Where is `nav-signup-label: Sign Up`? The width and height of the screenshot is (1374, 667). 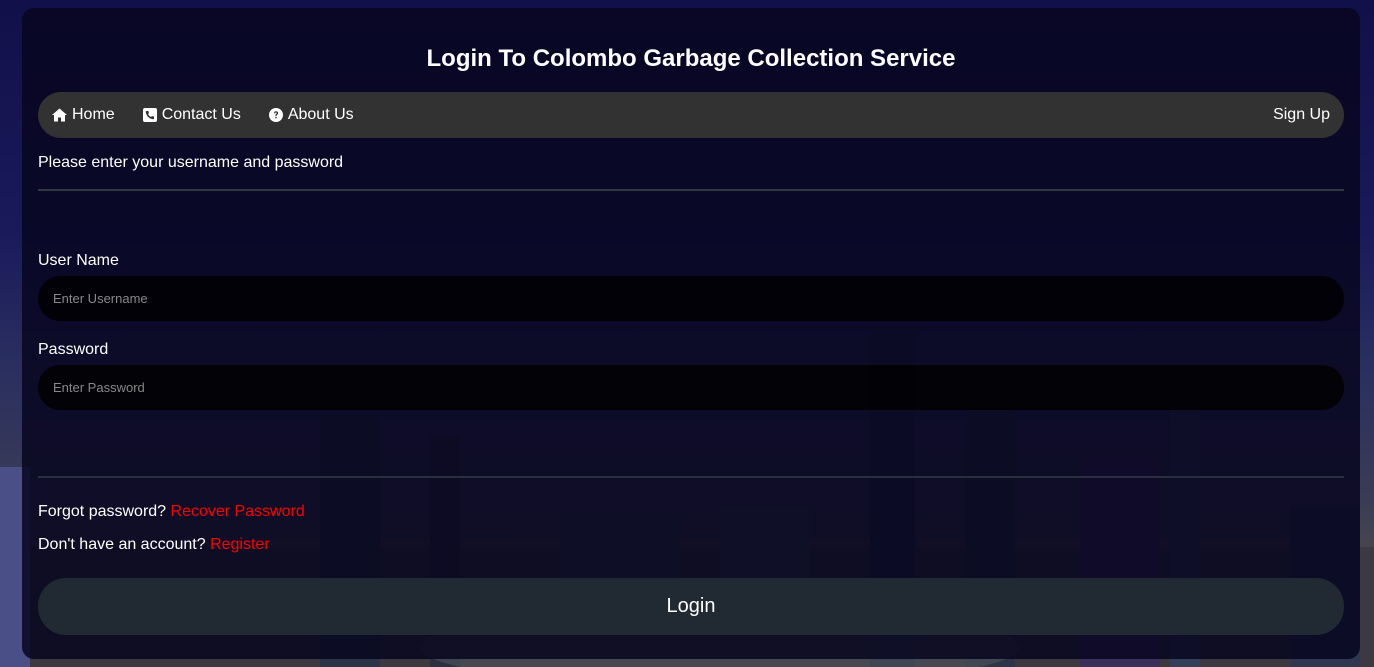 nav-signup-label: Sign Up is located at coordinates (1301, 114).